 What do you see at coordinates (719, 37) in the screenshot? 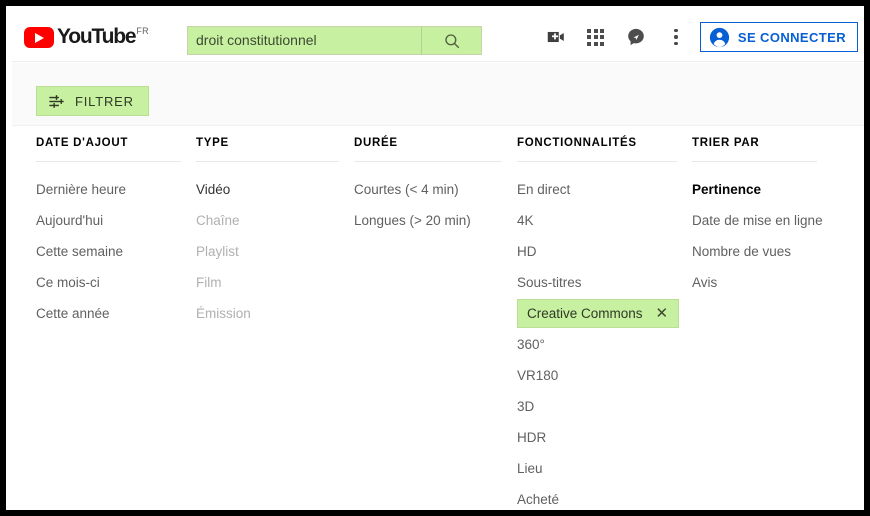
I see `account-circle-icon` at bounding box center [719, 37].